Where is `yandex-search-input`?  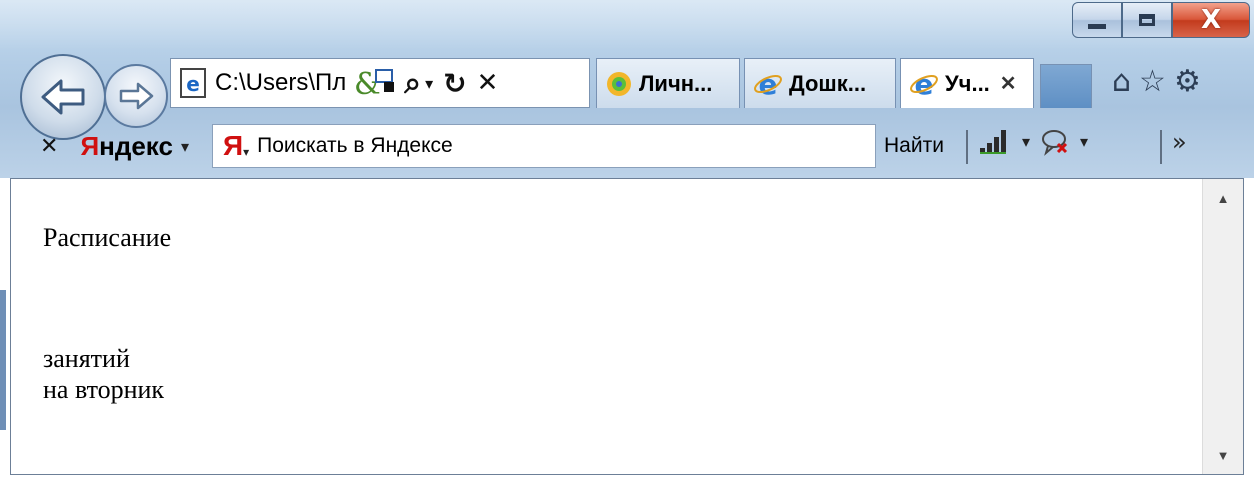
yandex-search-input is located at coordinates (537, 146).